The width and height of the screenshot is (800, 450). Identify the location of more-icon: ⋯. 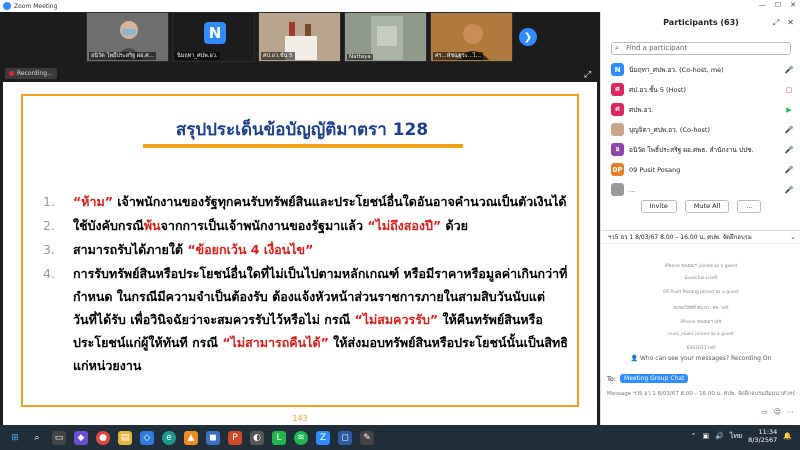
(790, 412).